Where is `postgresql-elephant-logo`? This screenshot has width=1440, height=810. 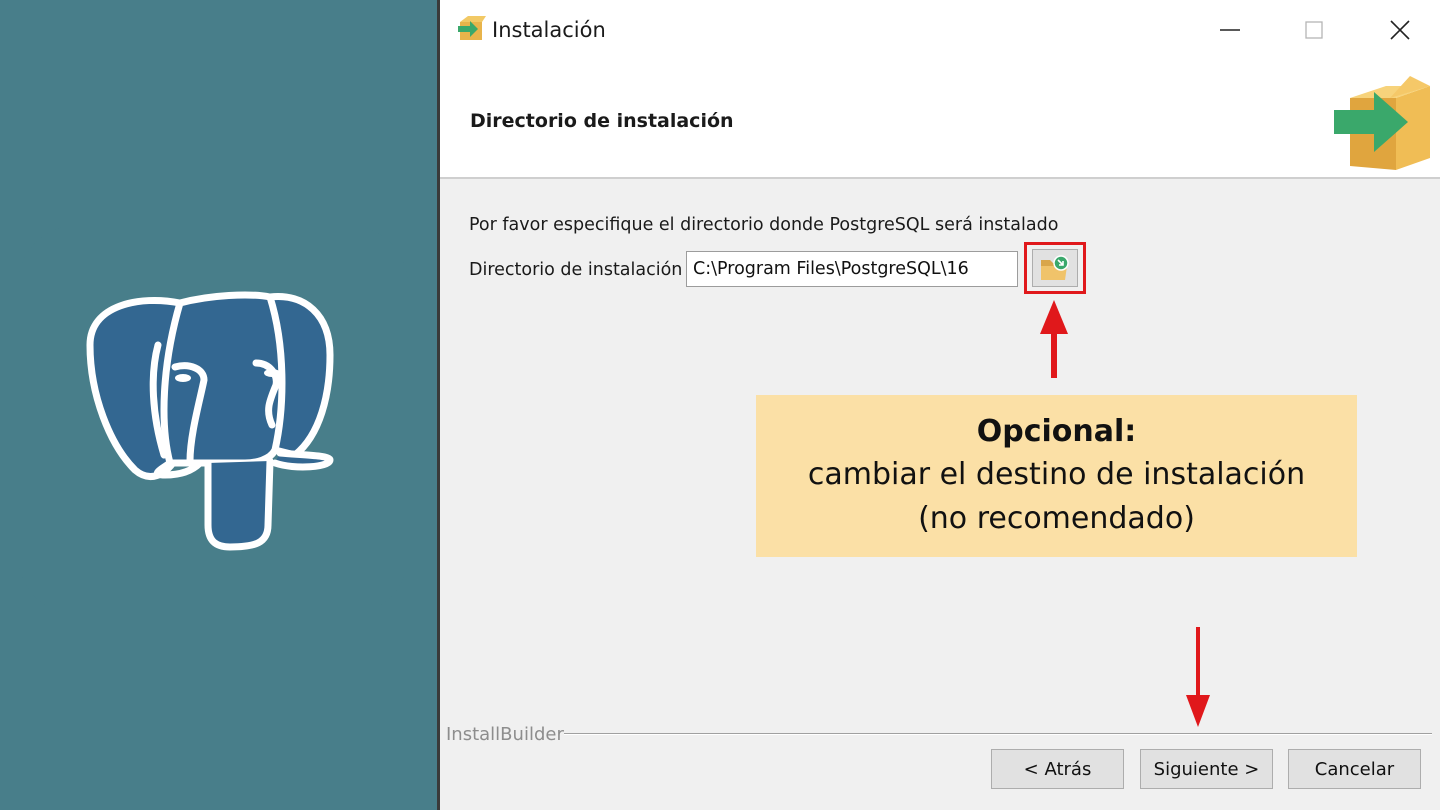 postgresql-elephant-logo is located at coordinates (210, 421).